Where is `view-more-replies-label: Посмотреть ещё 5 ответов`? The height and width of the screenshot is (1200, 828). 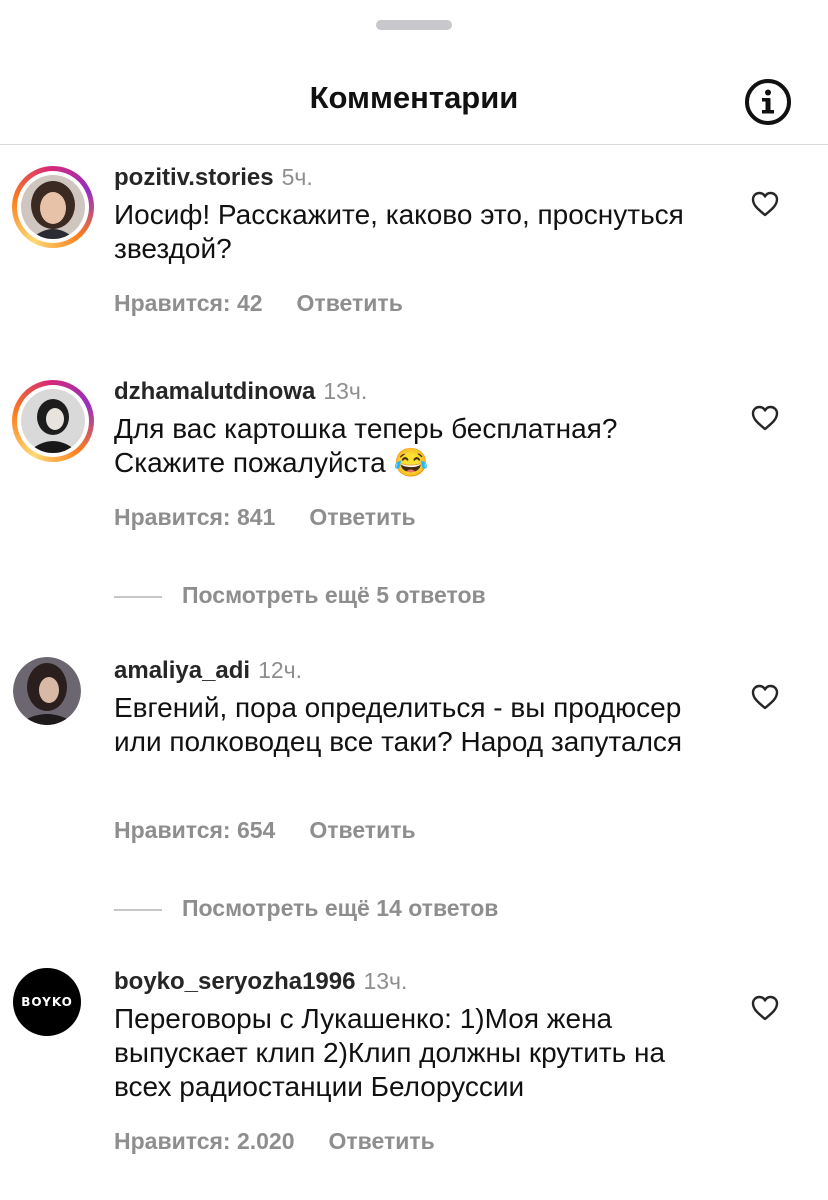 view-more-replies-label: Посмотреть ещё 5 ответов is located at coordinates (334, 595).